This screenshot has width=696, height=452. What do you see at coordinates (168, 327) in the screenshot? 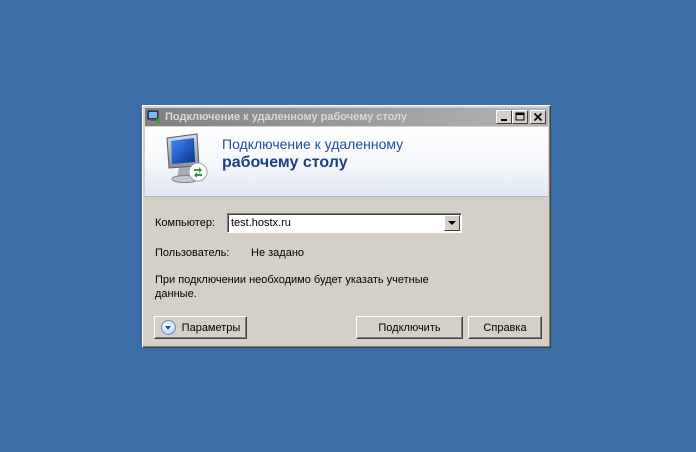
I see `expand-options-icon` at bounding box center [168, 327].